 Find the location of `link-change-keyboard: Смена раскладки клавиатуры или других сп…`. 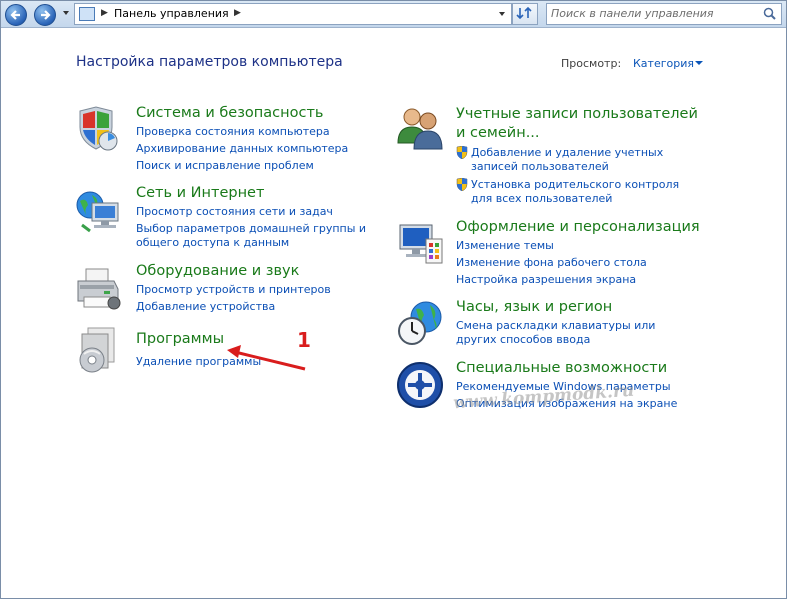

link-change-keyboard: Смена раскладки клавиатуры или других сп… is located at coordinates (576, 333).